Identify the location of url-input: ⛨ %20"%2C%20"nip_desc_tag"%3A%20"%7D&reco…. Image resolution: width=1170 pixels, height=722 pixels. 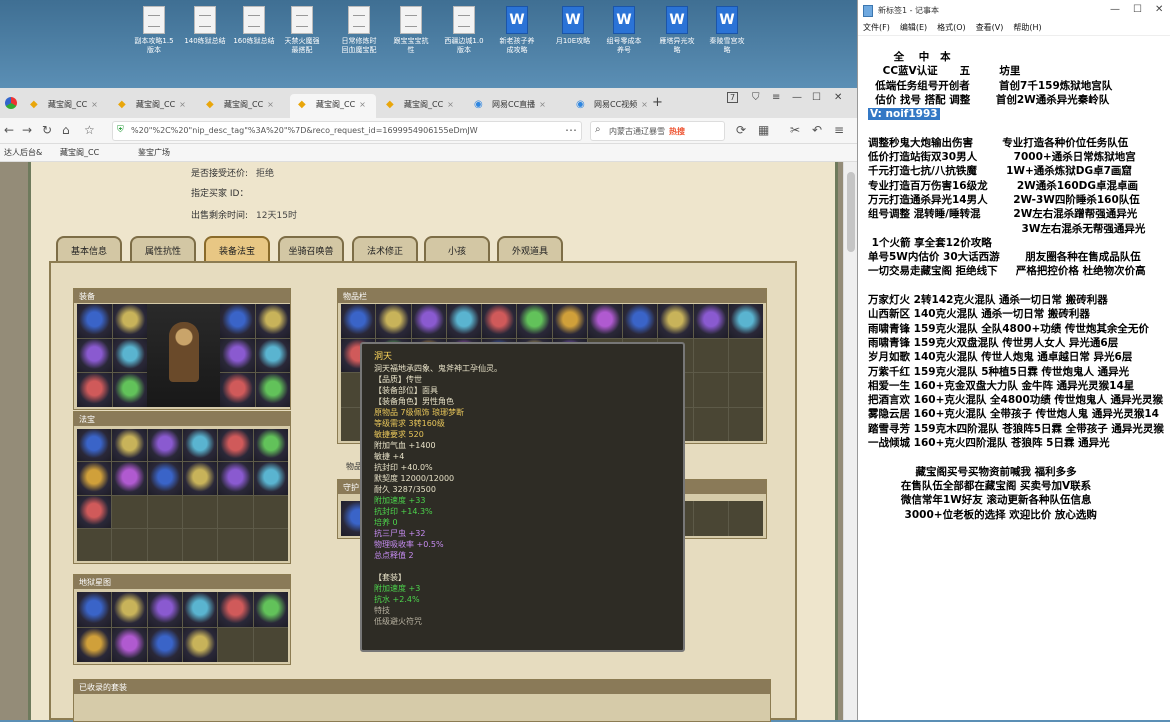
(347, 131).